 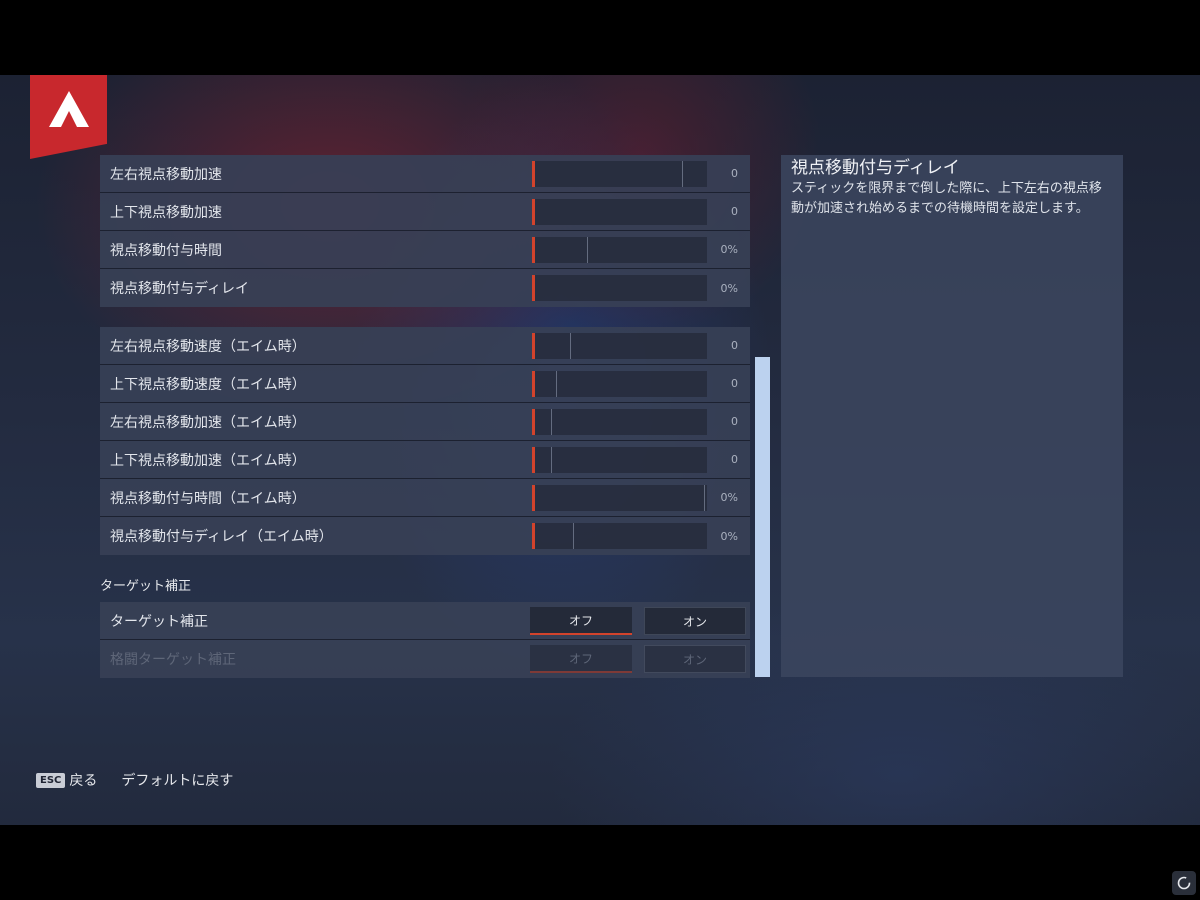 What do you see at coordinates (762, 517) in the screenshot?
I see `scrollbar-thumb` at bounding box center [762, 517].